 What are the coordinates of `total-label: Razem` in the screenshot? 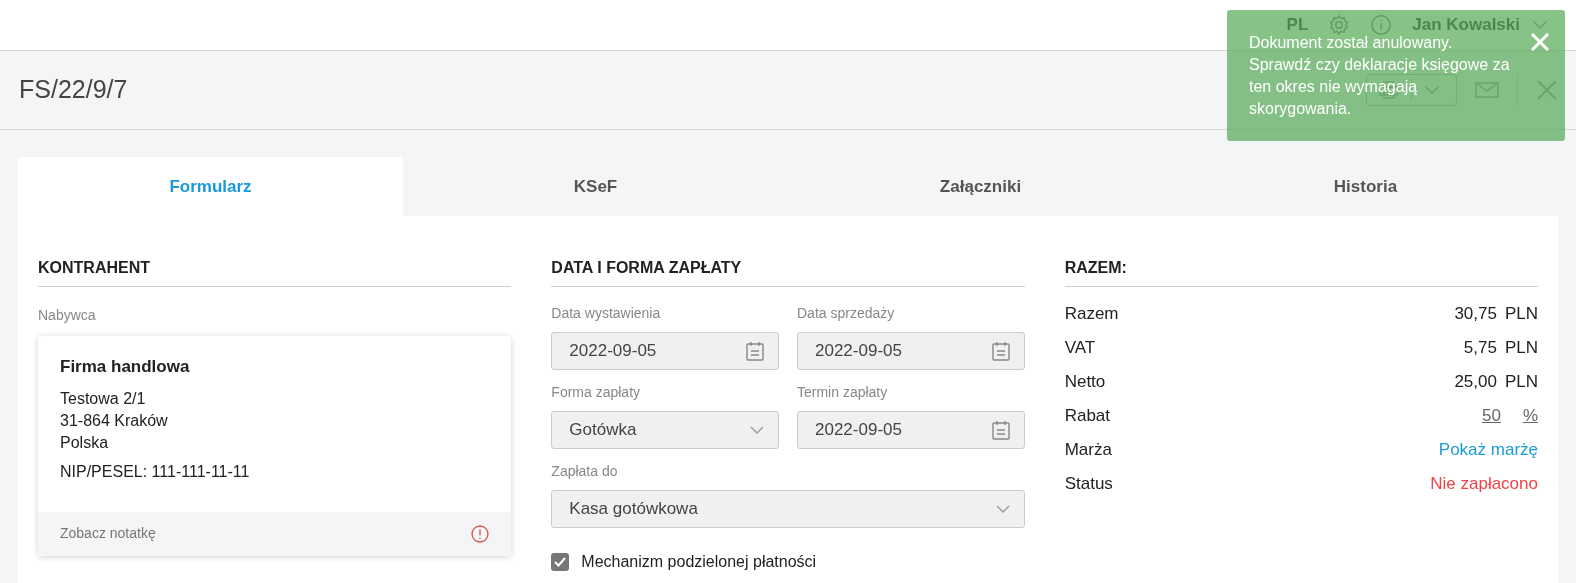 It's located at (1091, 314).